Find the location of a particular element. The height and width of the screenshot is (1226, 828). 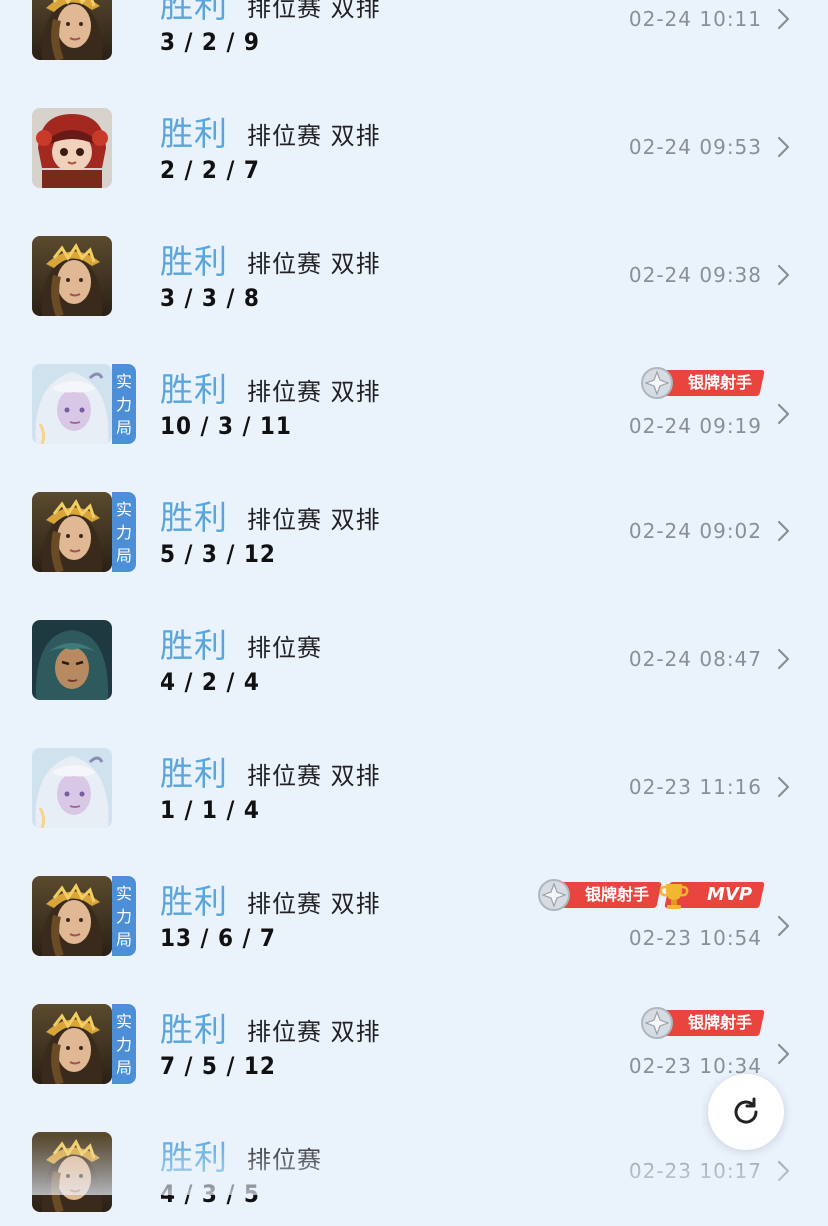

match-time: 02-24 10:11 is located at coordinates (695, 19).